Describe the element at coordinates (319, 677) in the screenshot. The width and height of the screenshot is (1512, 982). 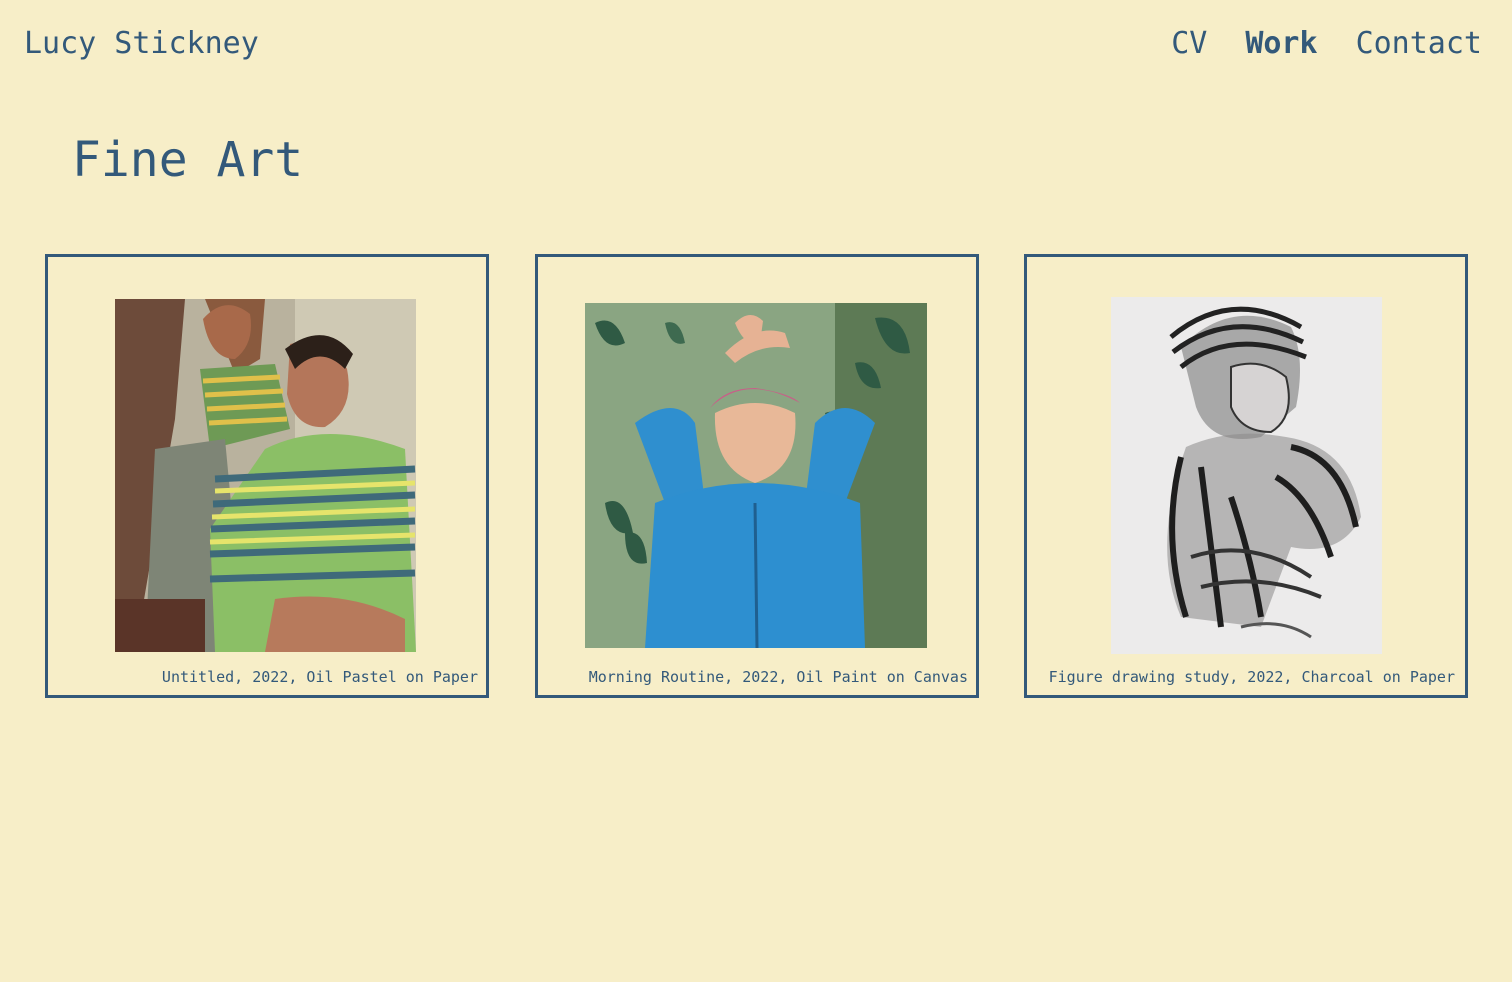
I see `artwork-caption: Untitled, 2022, Oil Pastel on Paper` at that location.